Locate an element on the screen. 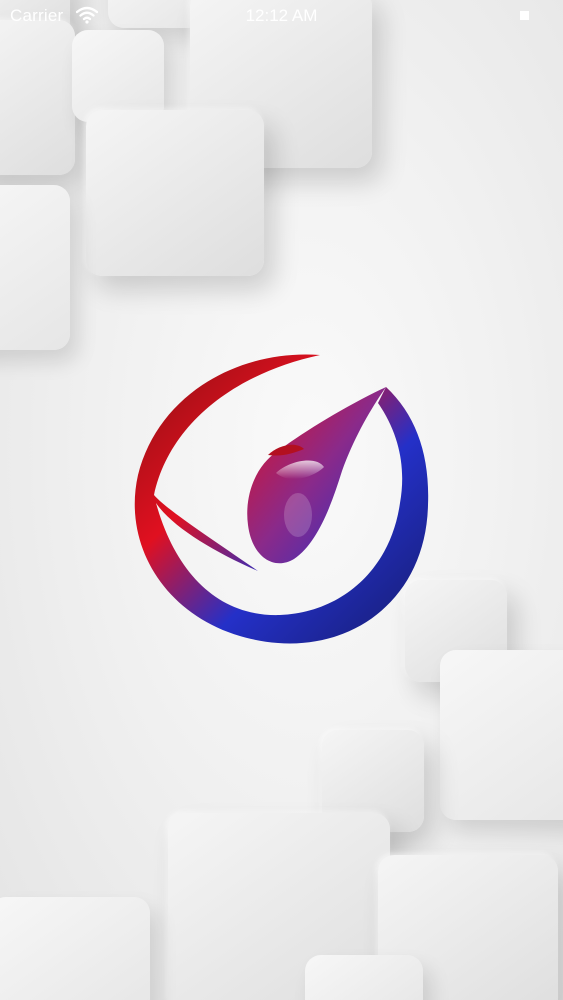 The width and height of the screenshot is (563, 1000). status-bar: Carrier 12:12 AM is located at coordinates (281, 17).